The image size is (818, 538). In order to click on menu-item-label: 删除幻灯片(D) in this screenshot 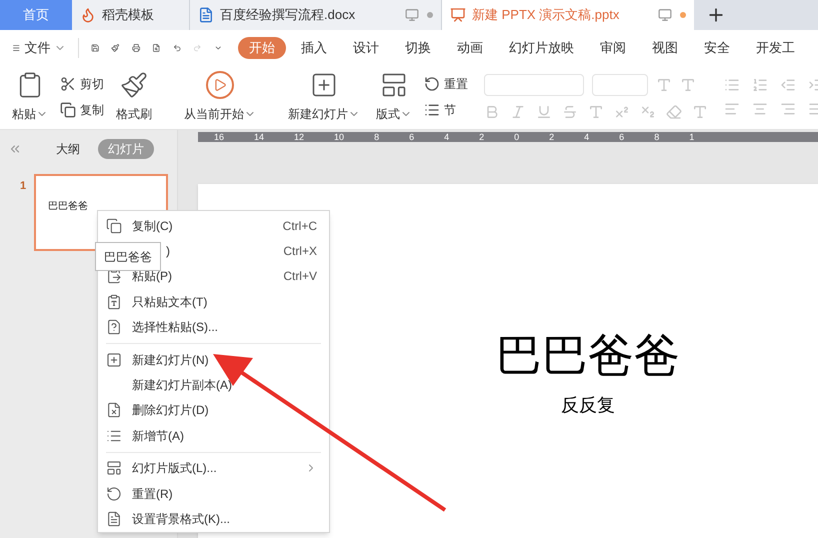, I will do `click(170, 411)`.